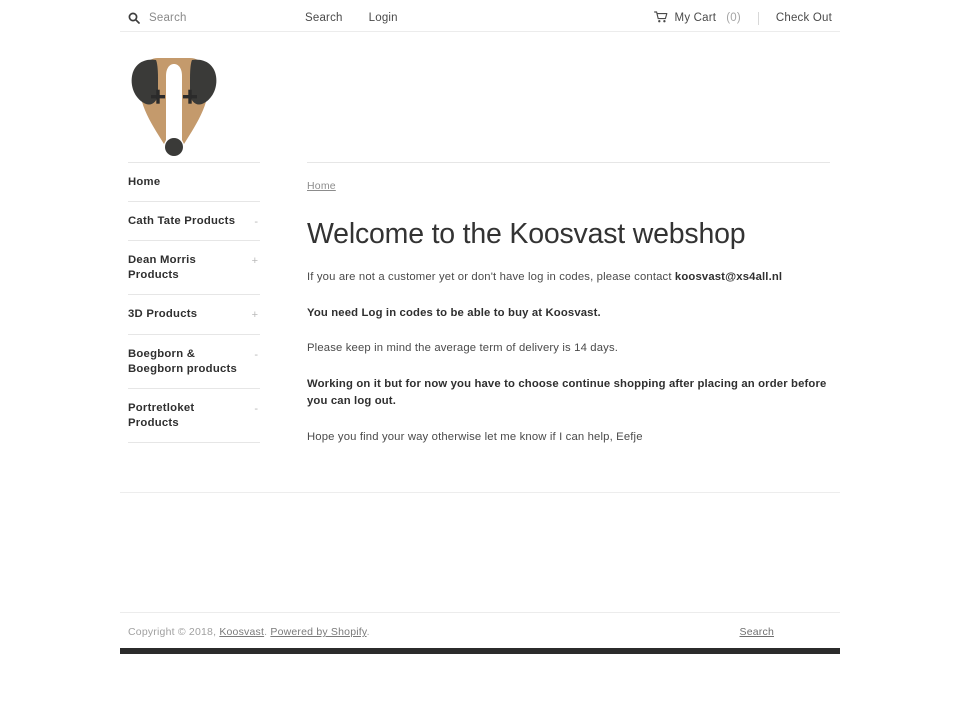  Describe the element at coordinates (318, 632) in the screenshot. I see `powered-by-shopify-link: Powered by Shopify` at that location.